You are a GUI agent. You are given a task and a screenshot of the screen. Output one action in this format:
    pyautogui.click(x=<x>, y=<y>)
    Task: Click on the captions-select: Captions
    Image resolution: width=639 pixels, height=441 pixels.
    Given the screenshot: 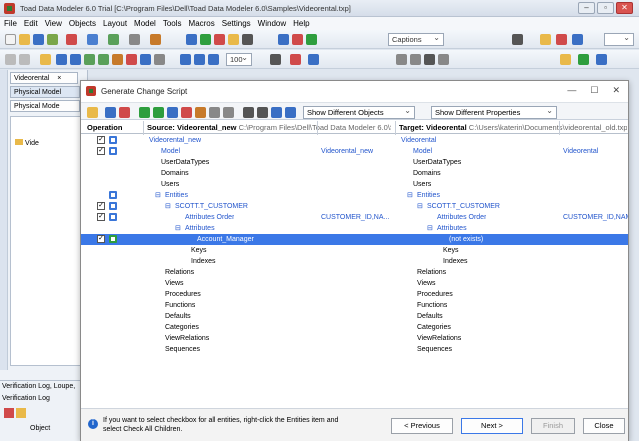 What is the action you would take?
    pyautogui.click(x=416, y=39)
    